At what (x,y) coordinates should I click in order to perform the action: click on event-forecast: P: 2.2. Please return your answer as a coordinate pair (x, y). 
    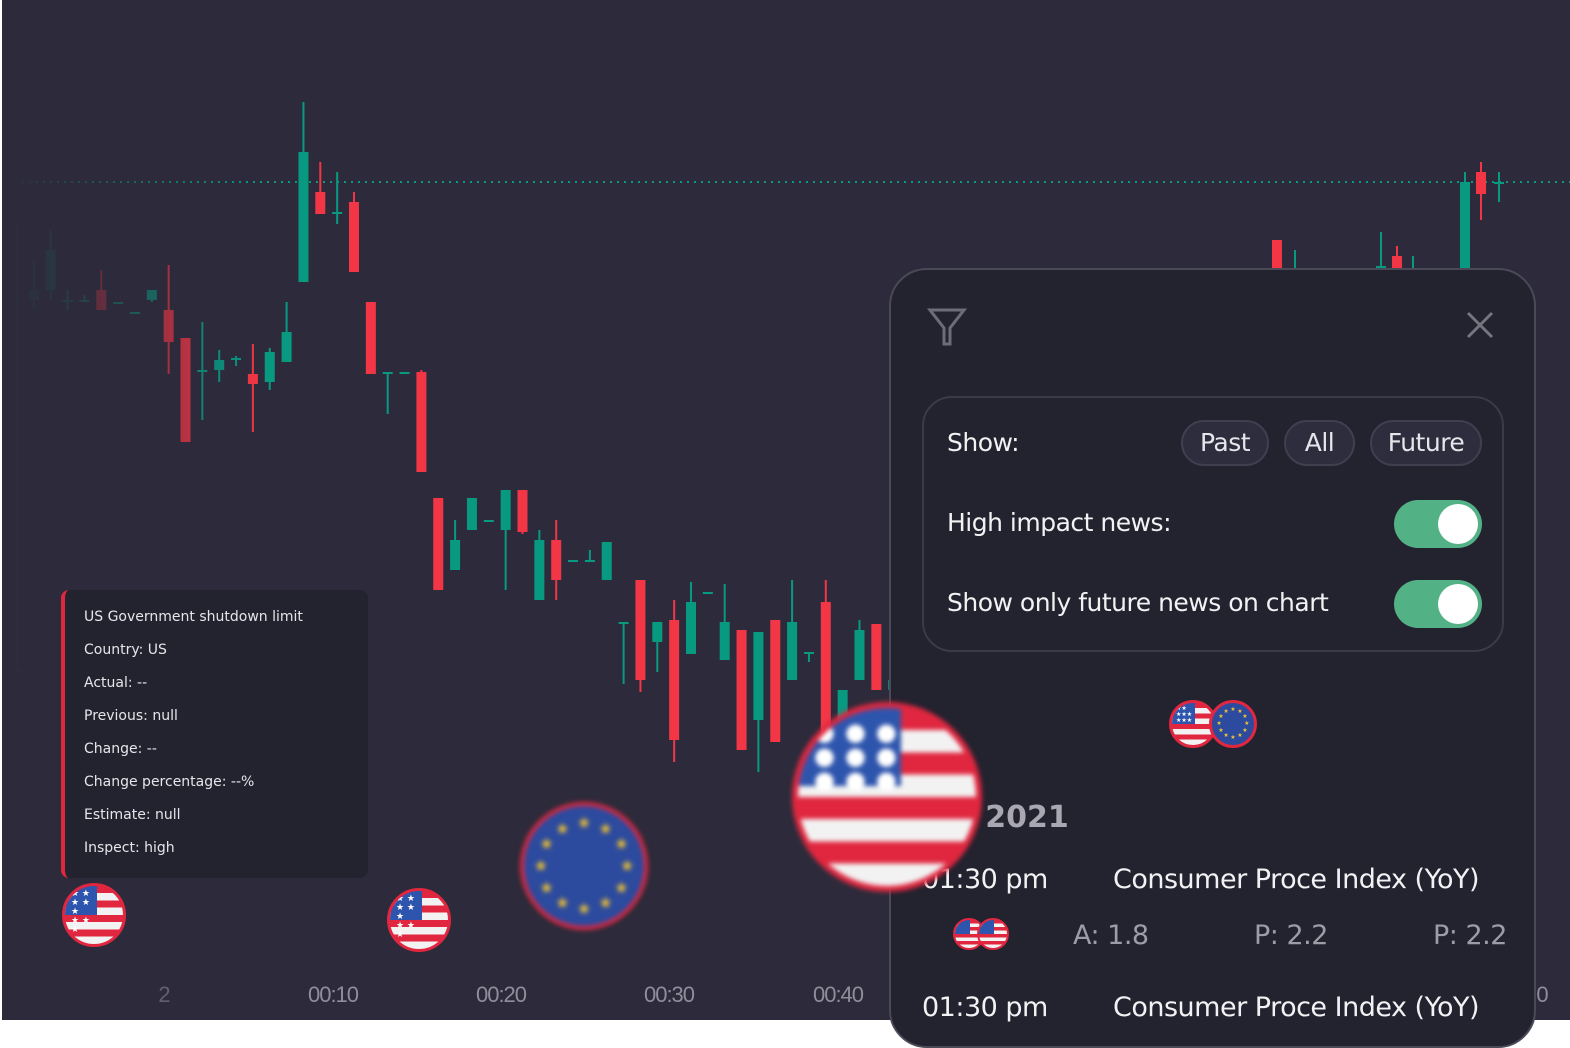
    Looking at the image, I should click on (1470, 935).